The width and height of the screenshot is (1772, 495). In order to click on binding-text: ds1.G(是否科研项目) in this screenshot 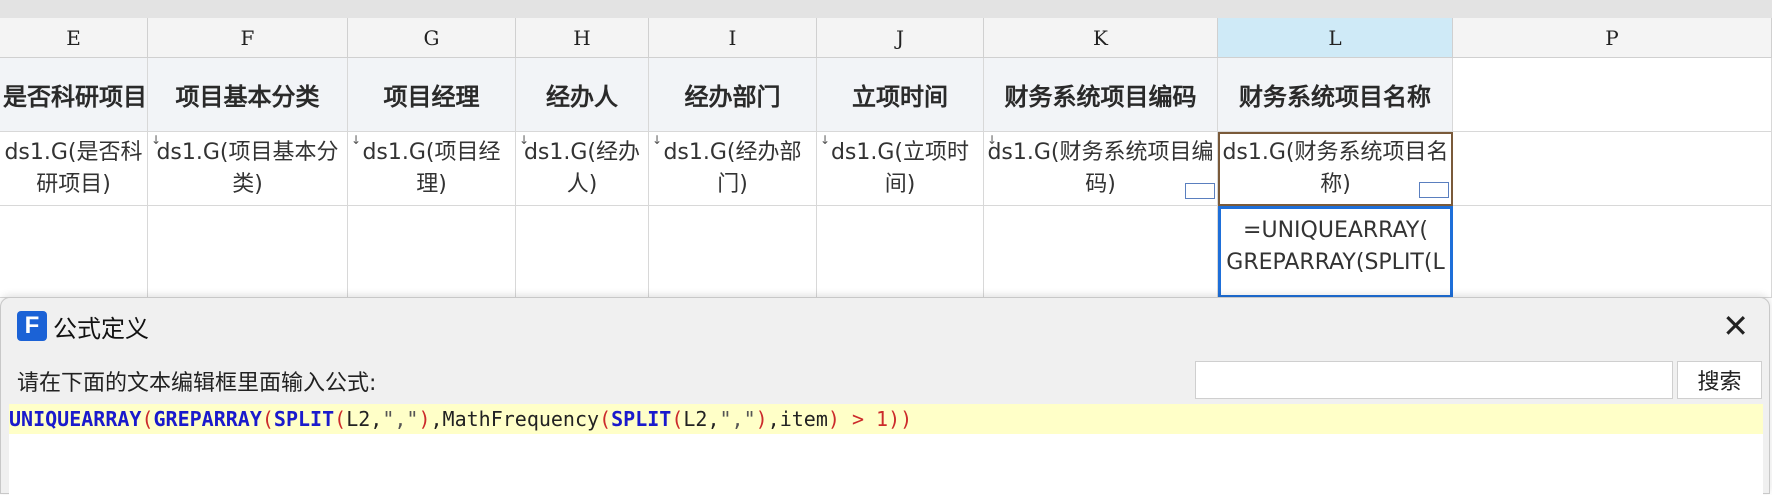, I will do `click(73, 168)`.